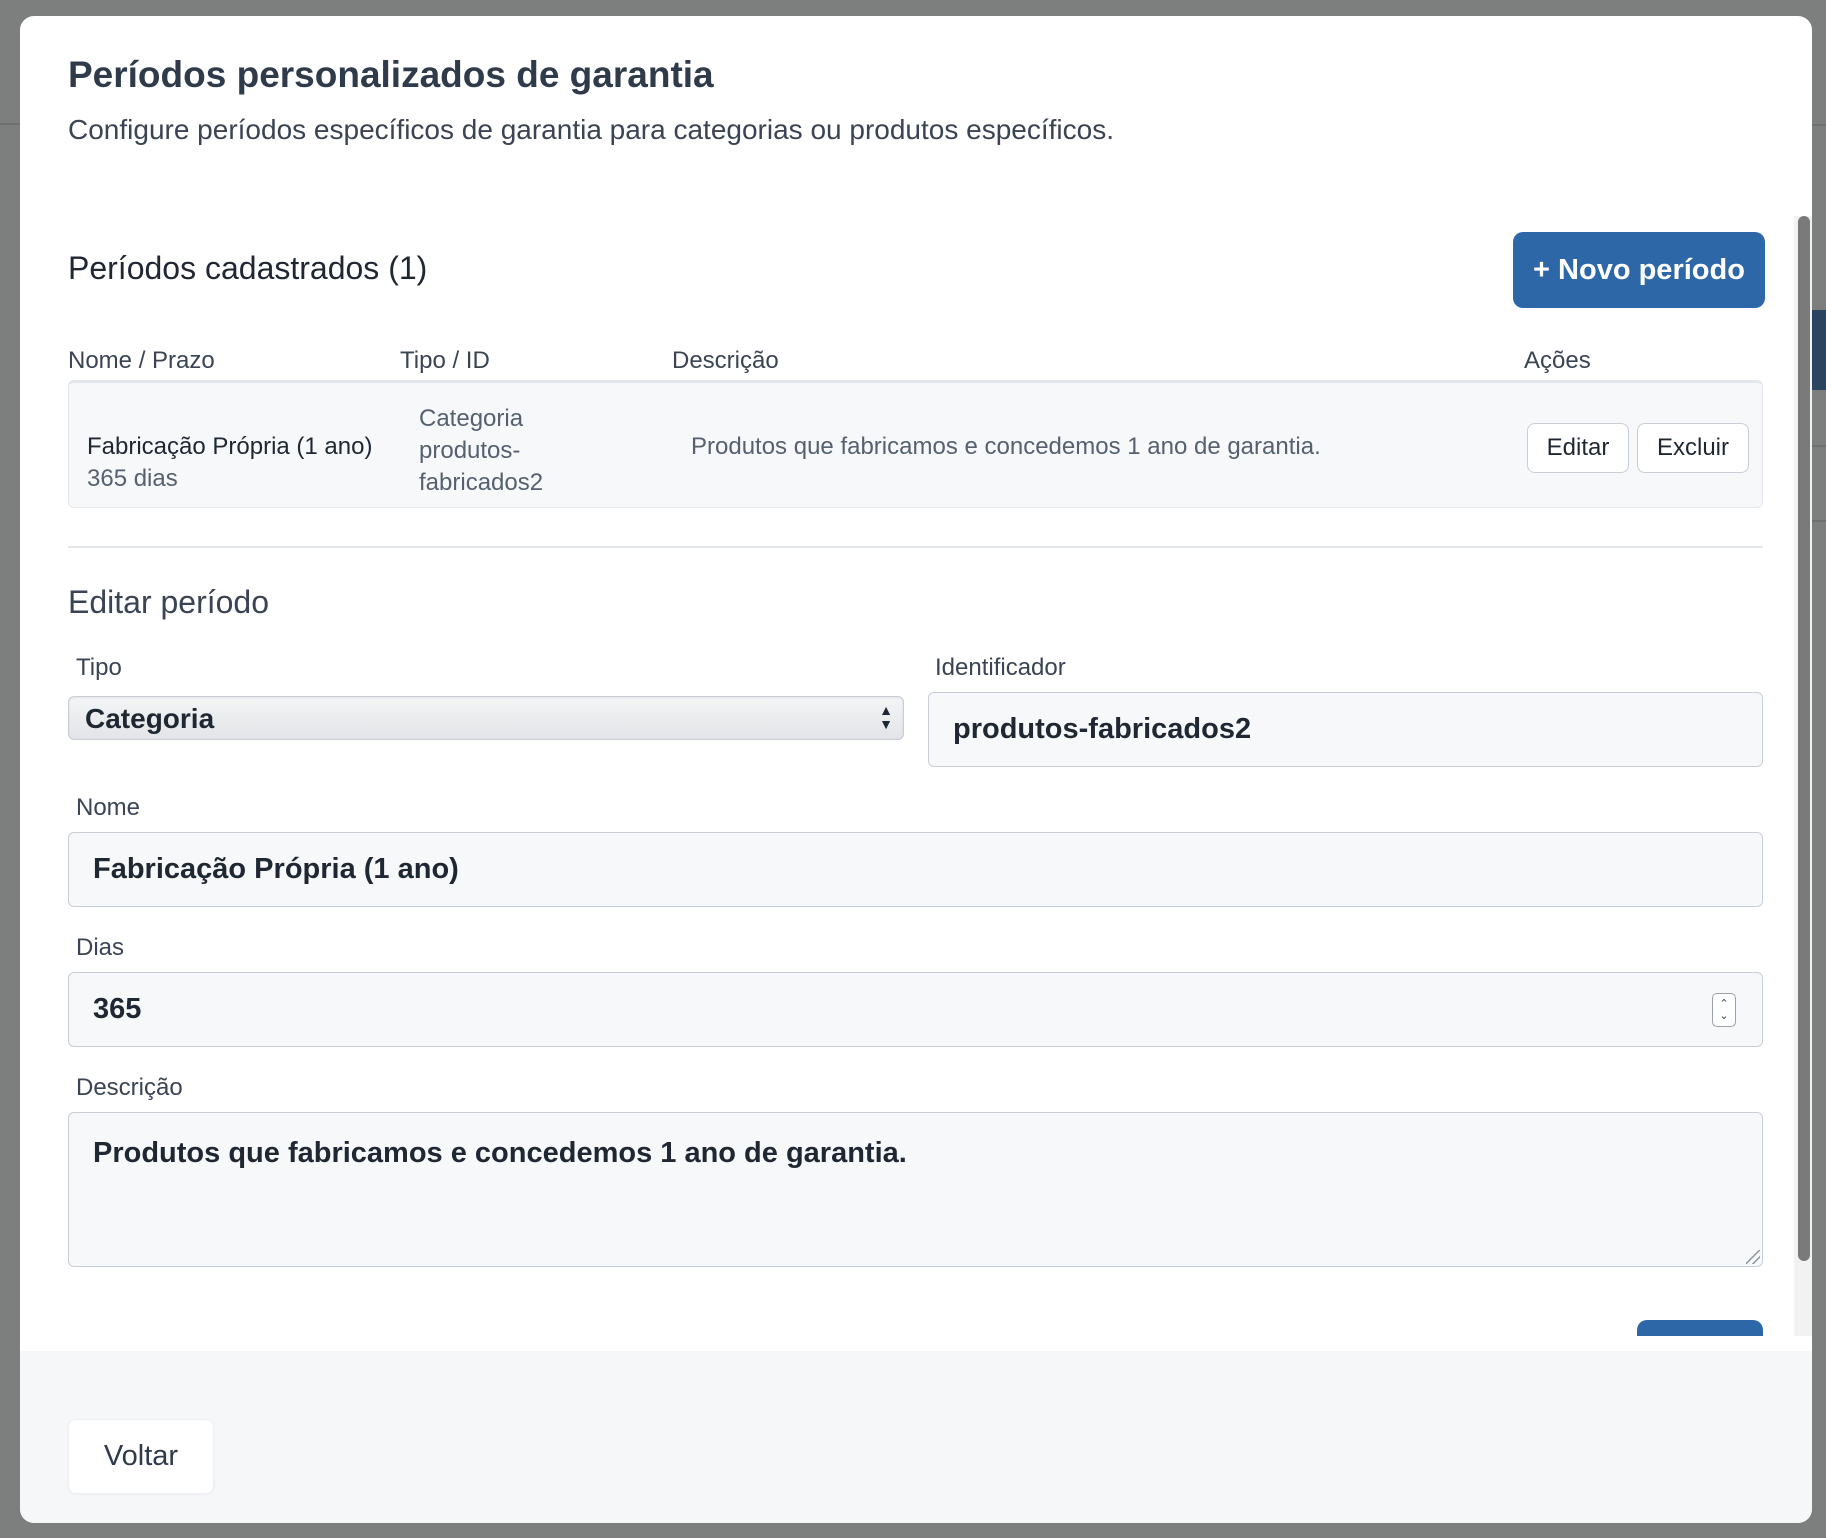 Image resolution: width=1826 pixels, height=1538 pixels. What do you see at coordinates (1693, 448) in the screenshot?
I see `delete-button: Excluir` at bounding box center [1693, 448].